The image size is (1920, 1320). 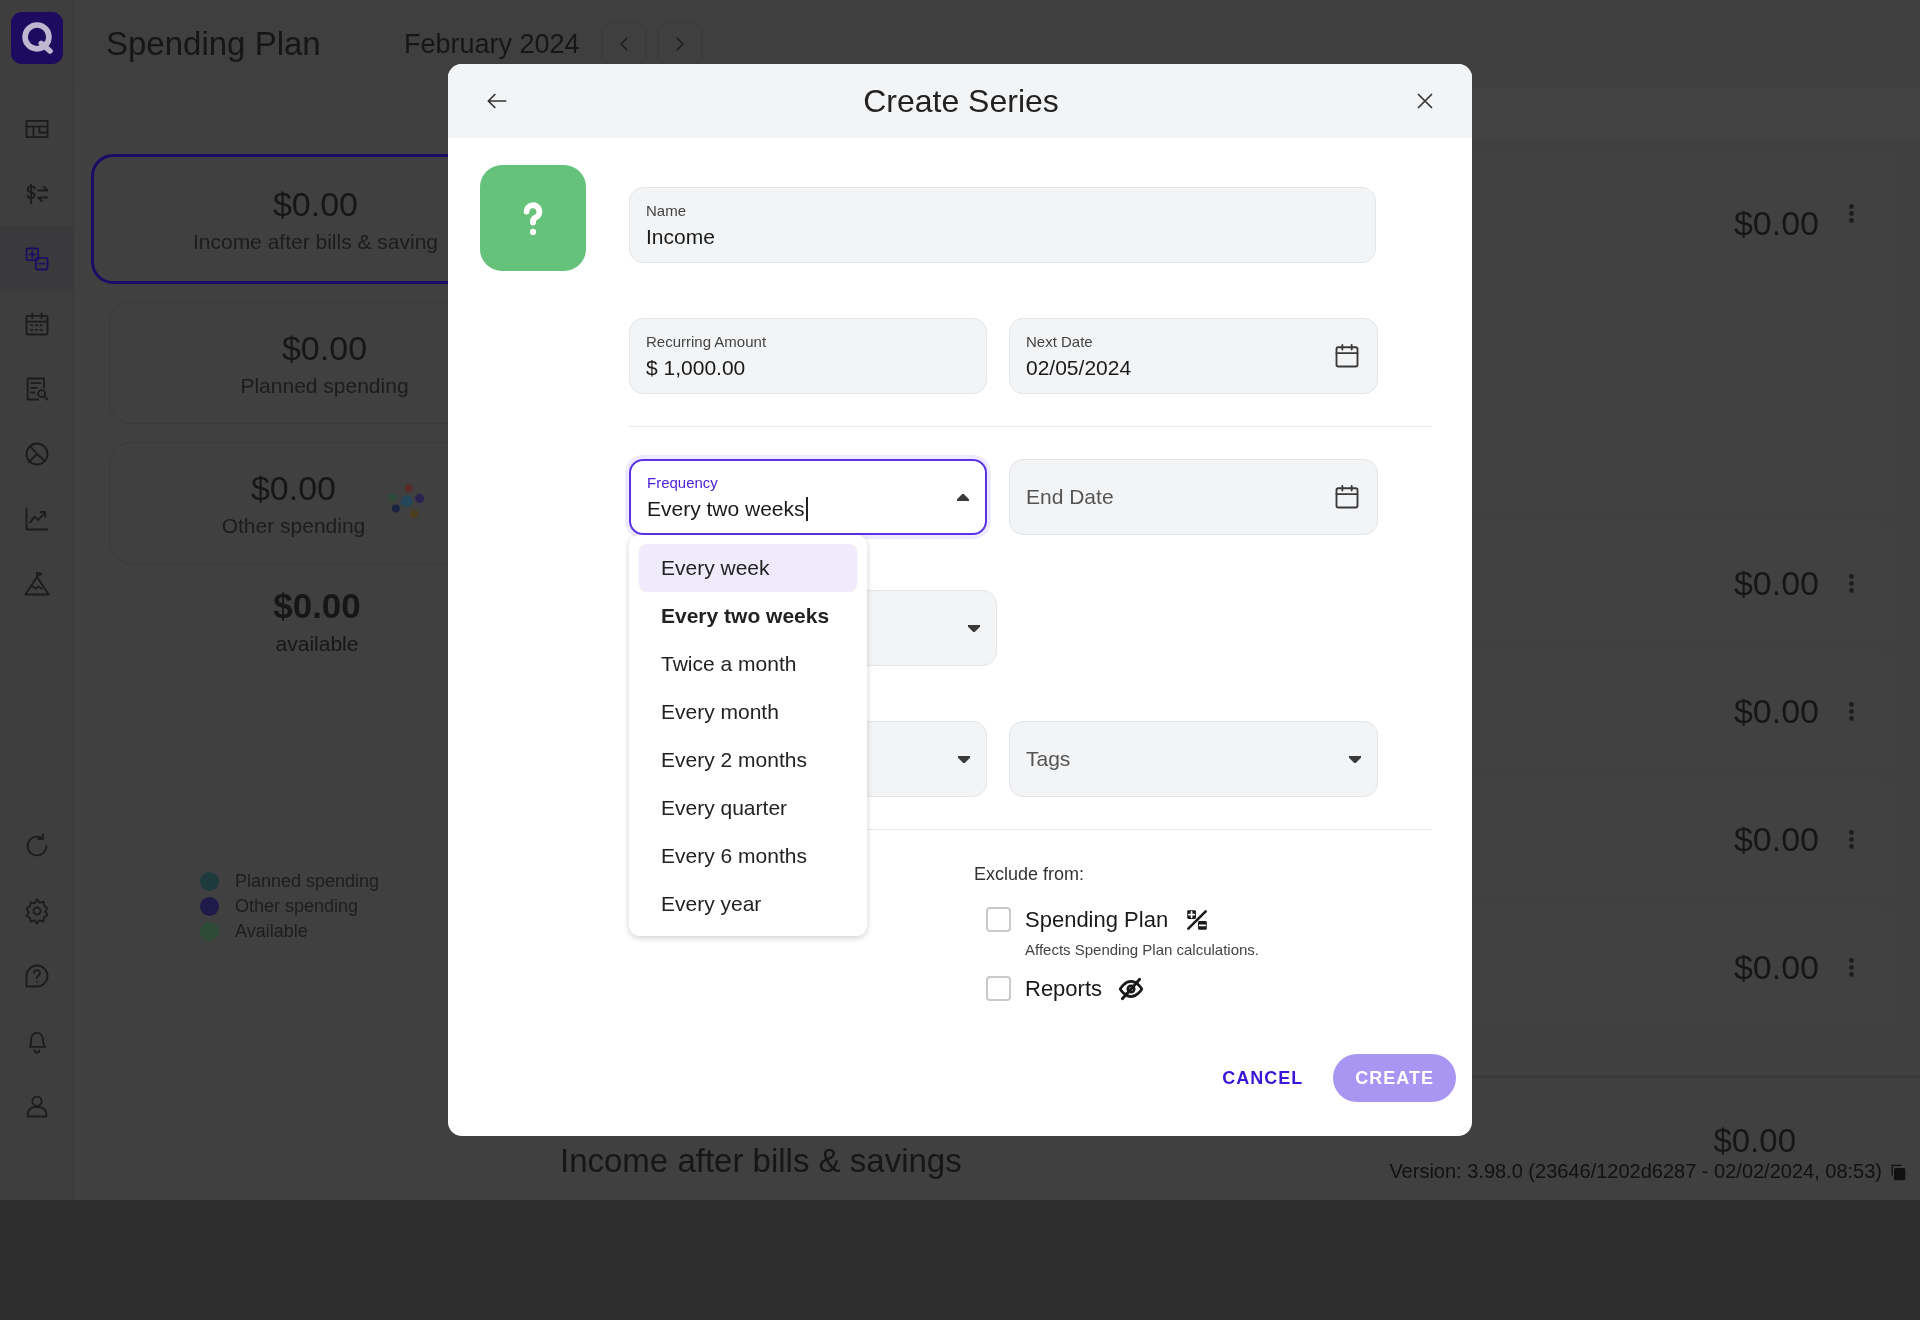 I want to click on next-month-button, so click(x=679, y=44).